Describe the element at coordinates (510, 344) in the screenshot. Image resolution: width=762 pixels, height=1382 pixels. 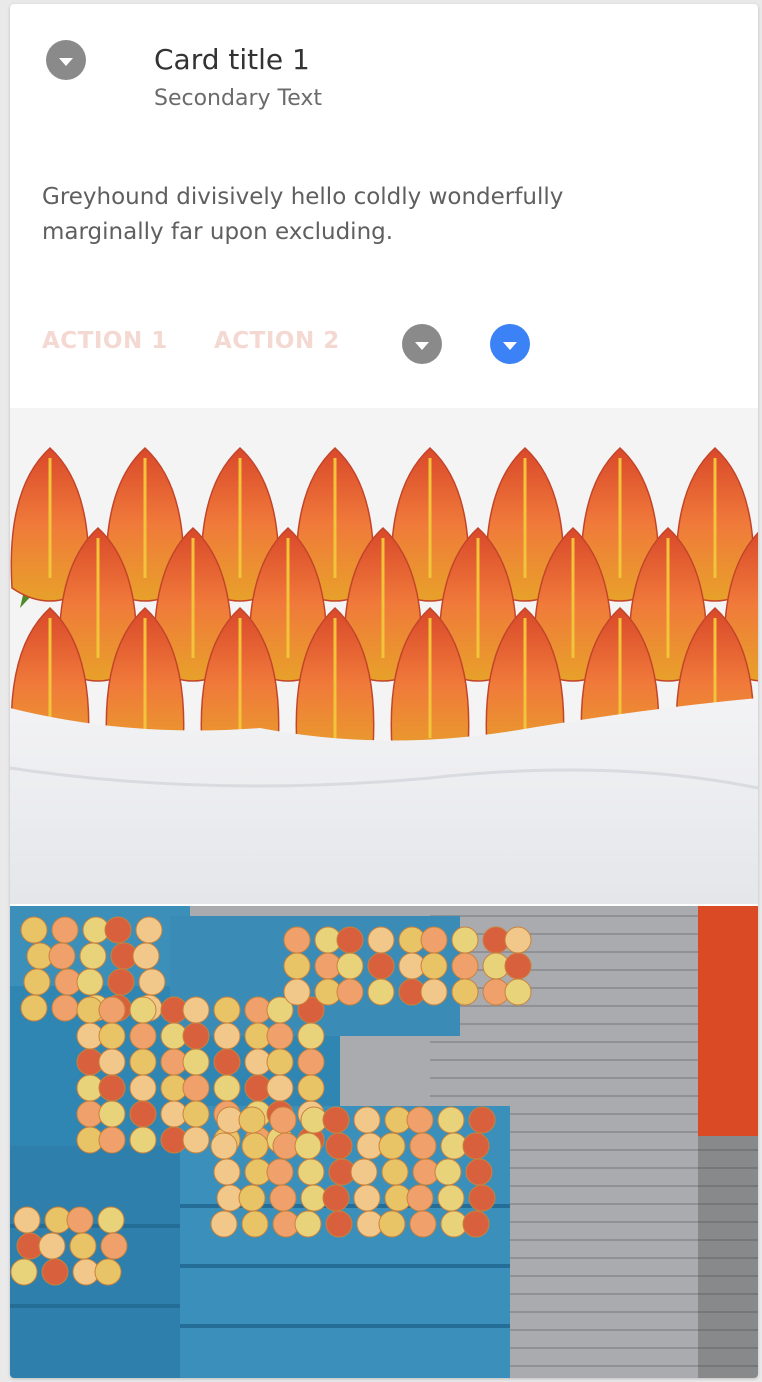
I see `blue-chevron-down-icon-button` at that location.